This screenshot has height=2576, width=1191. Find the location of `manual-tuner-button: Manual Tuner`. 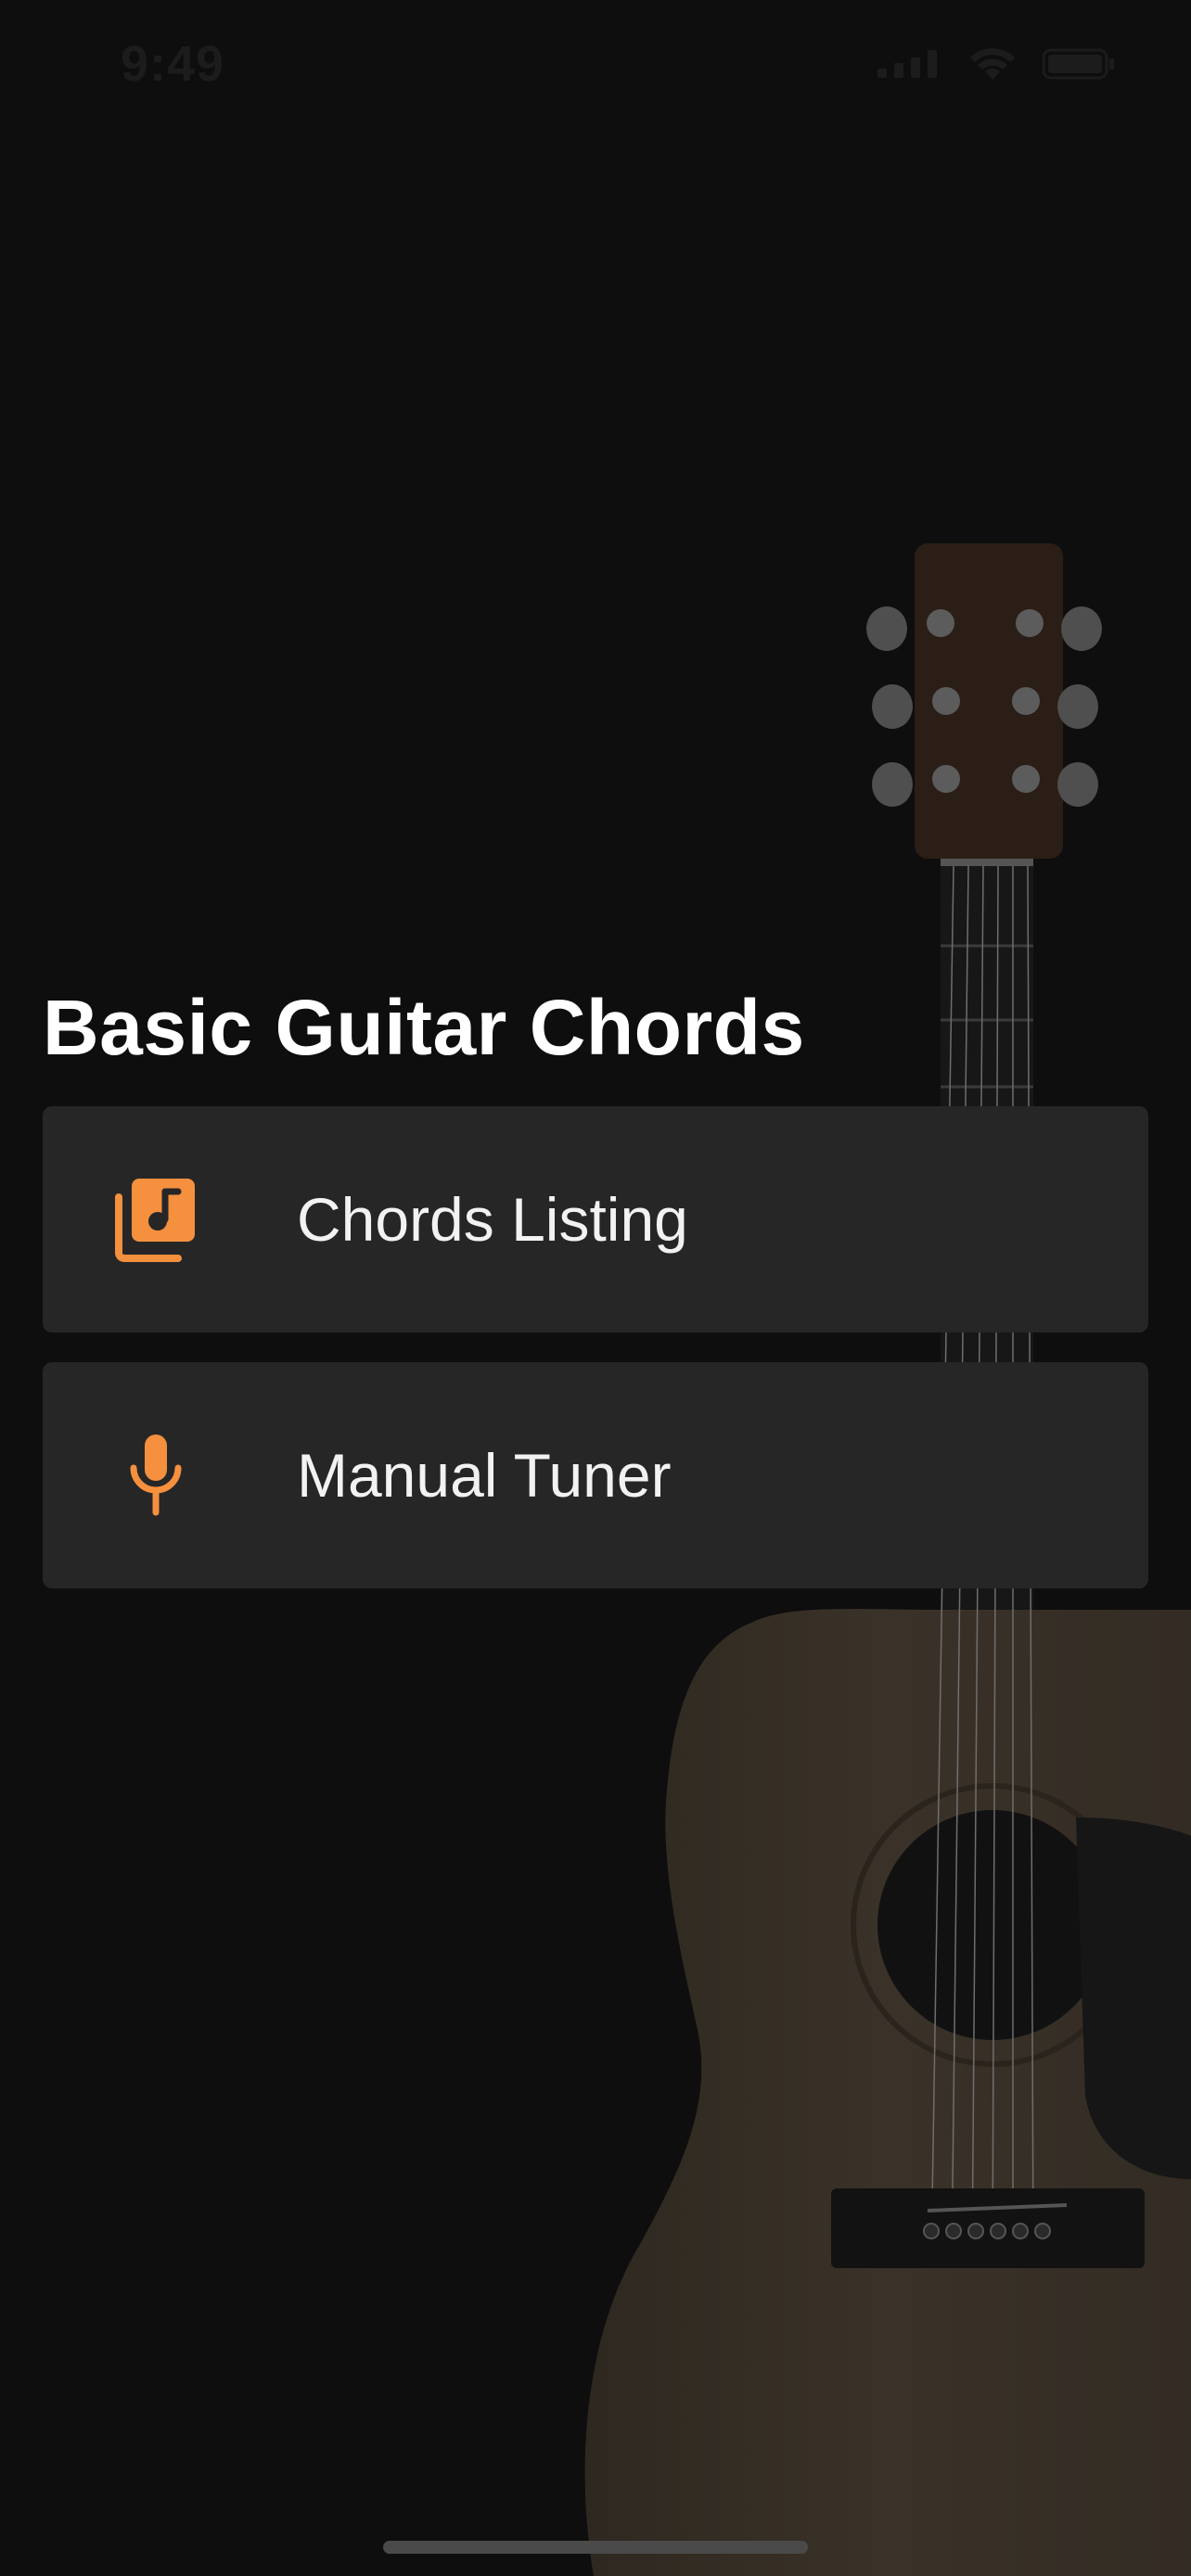

manual-tuner-button: Manual Tuner is located at coordinates (595, 1475).